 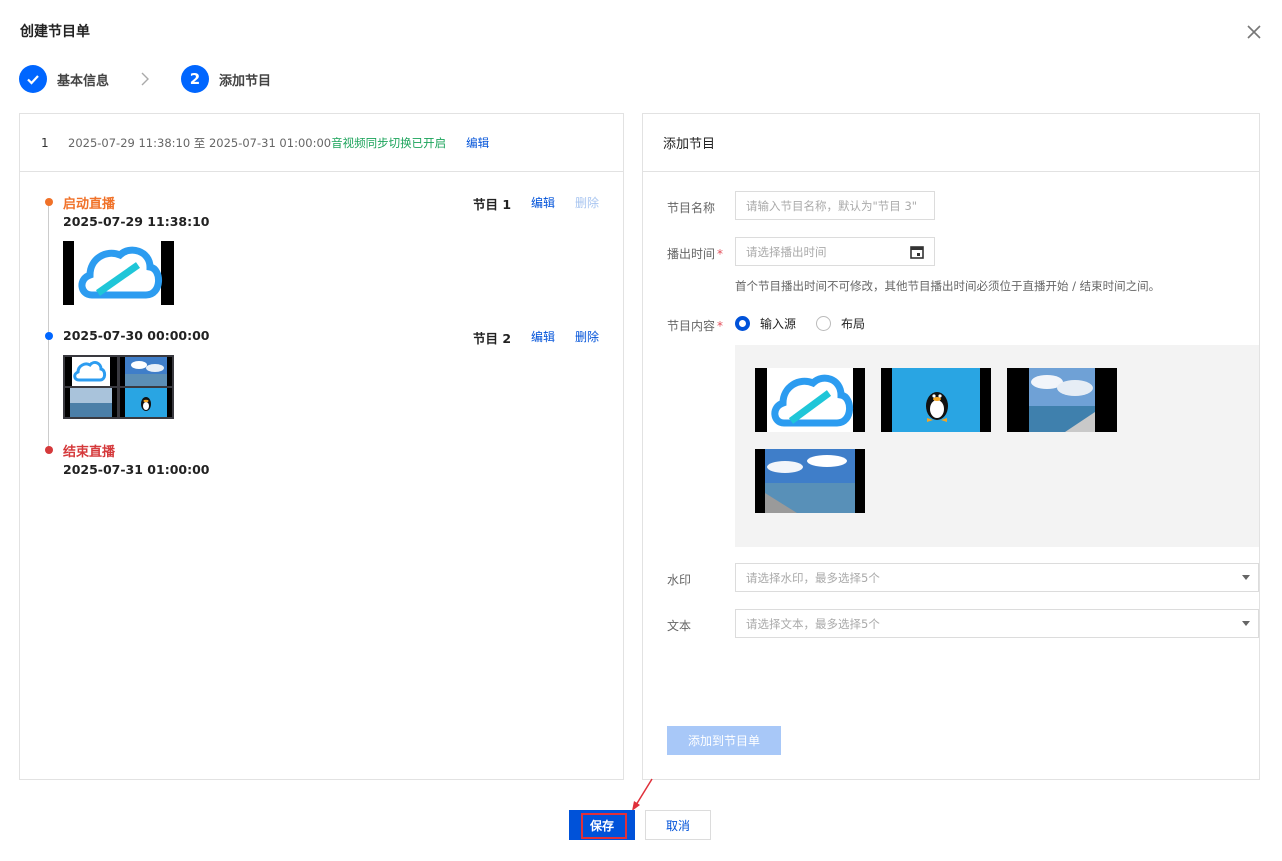 I want to click on stepper: 基本信息 2 添加节目, so click(x=145, y=79).